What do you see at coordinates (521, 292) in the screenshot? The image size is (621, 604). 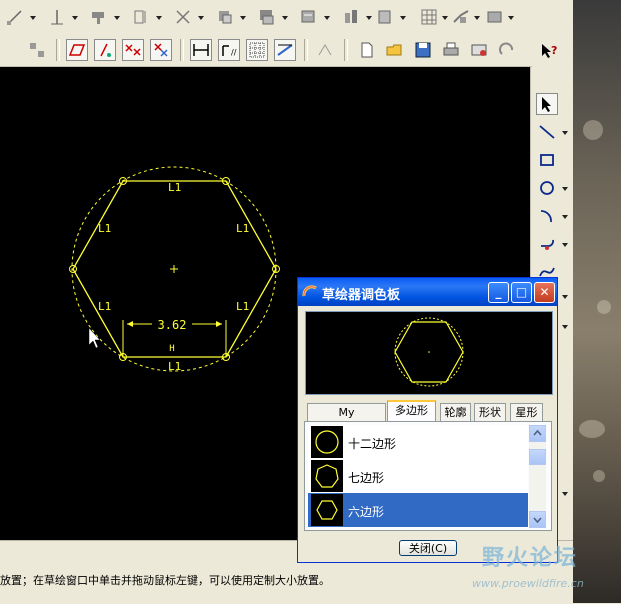 I see `maximize-button: □` at bounding box center [521, 292].